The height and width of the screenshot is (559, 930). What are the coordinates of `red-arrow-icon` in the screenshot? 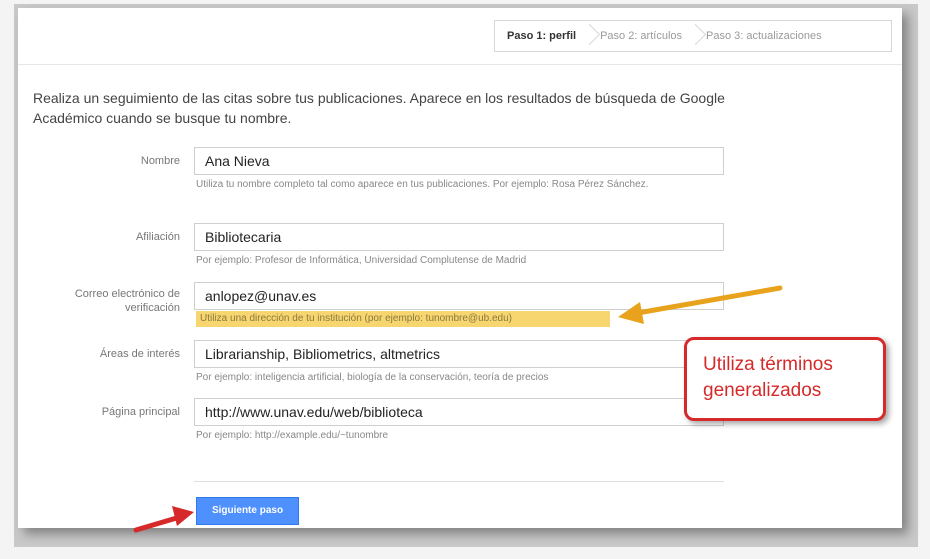 It's located at (163, 519).